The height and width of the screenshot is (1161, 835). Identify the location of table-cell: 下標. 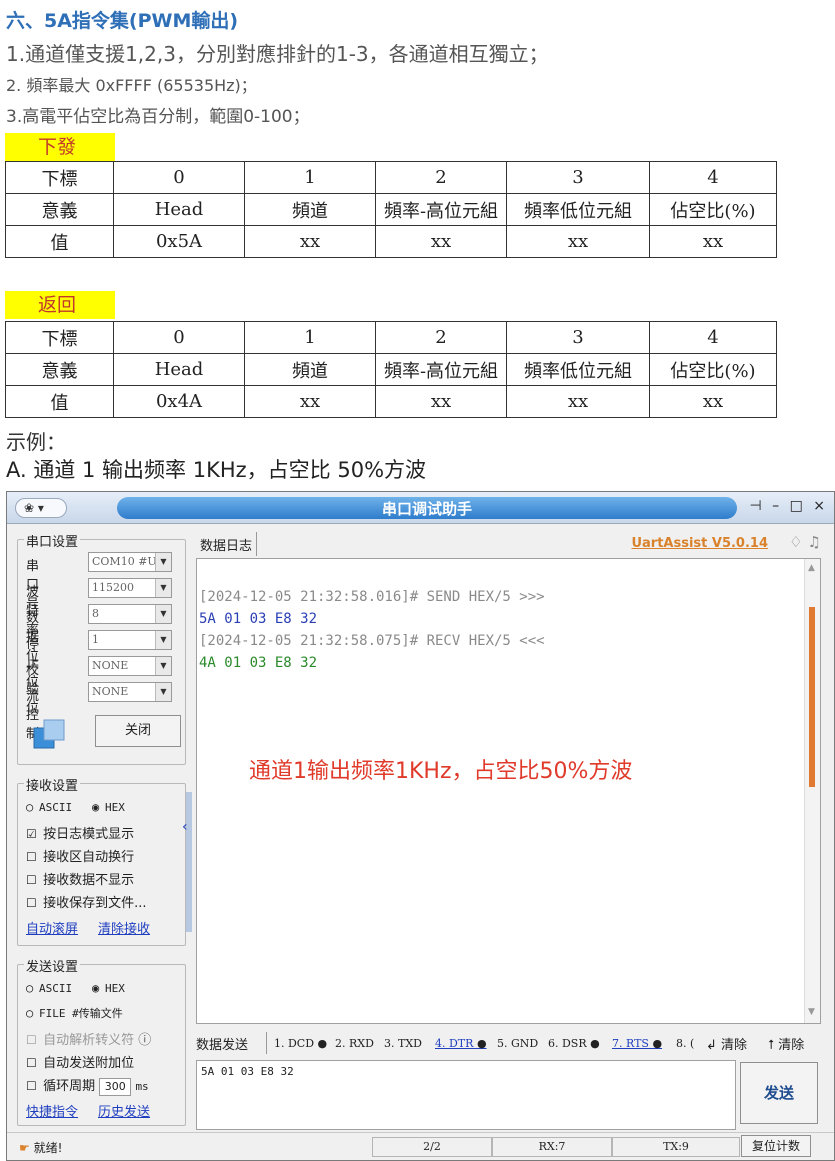
(59, 177).